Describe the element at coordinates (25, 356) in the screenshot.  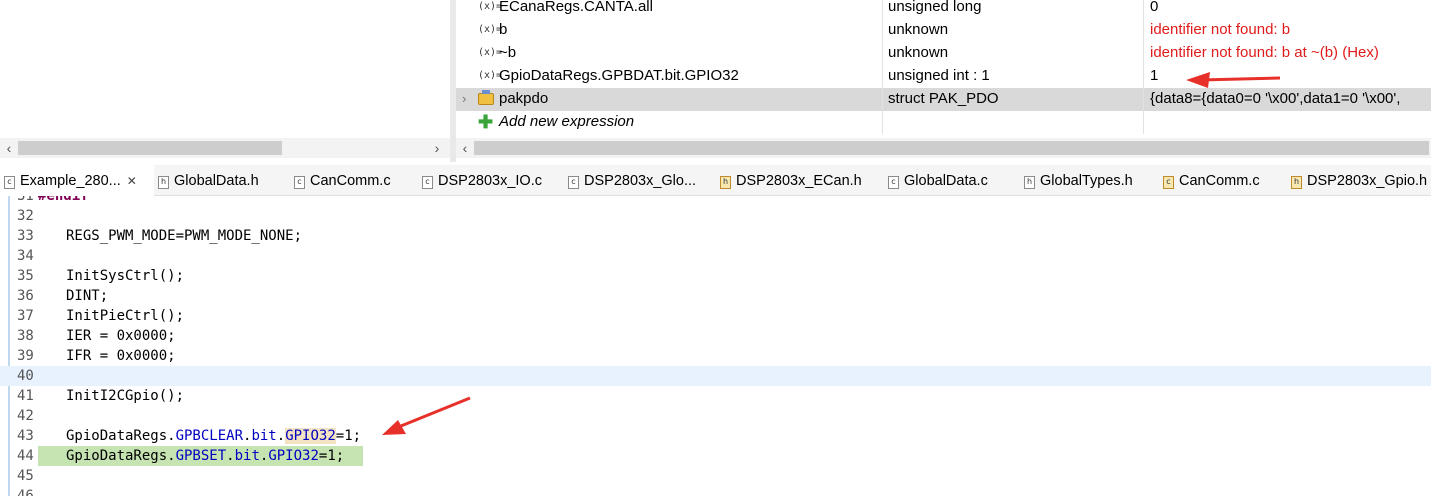
I see `line-number: 39` at that location.